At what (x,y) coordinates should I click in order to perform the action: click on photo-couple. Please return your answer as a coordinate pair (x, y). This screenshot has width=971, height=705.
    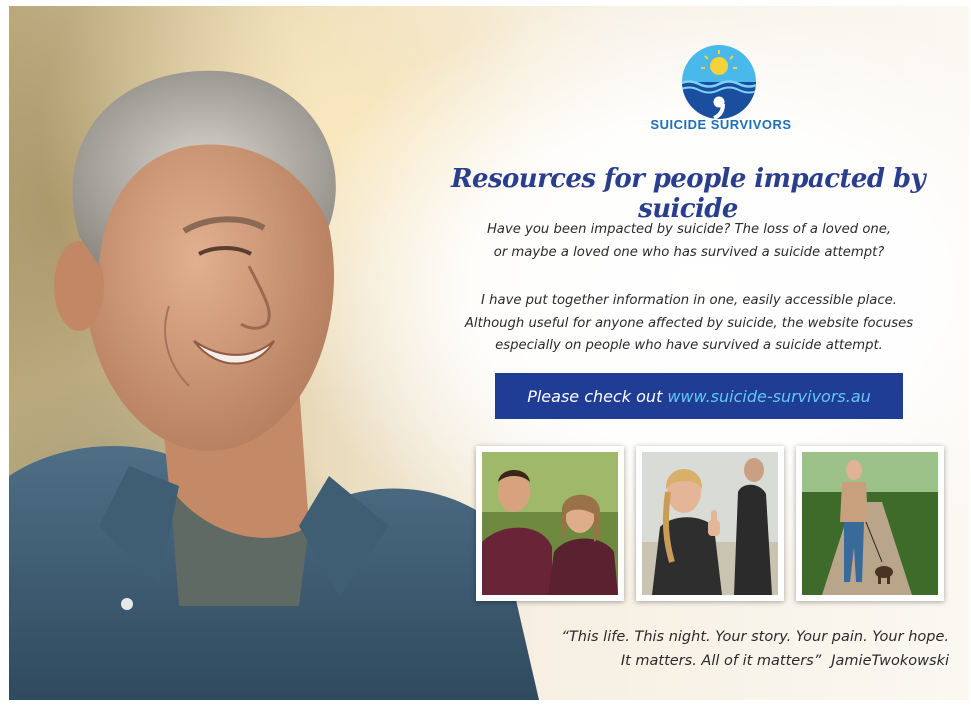
    Looking at the image, I should click on (550, 523).